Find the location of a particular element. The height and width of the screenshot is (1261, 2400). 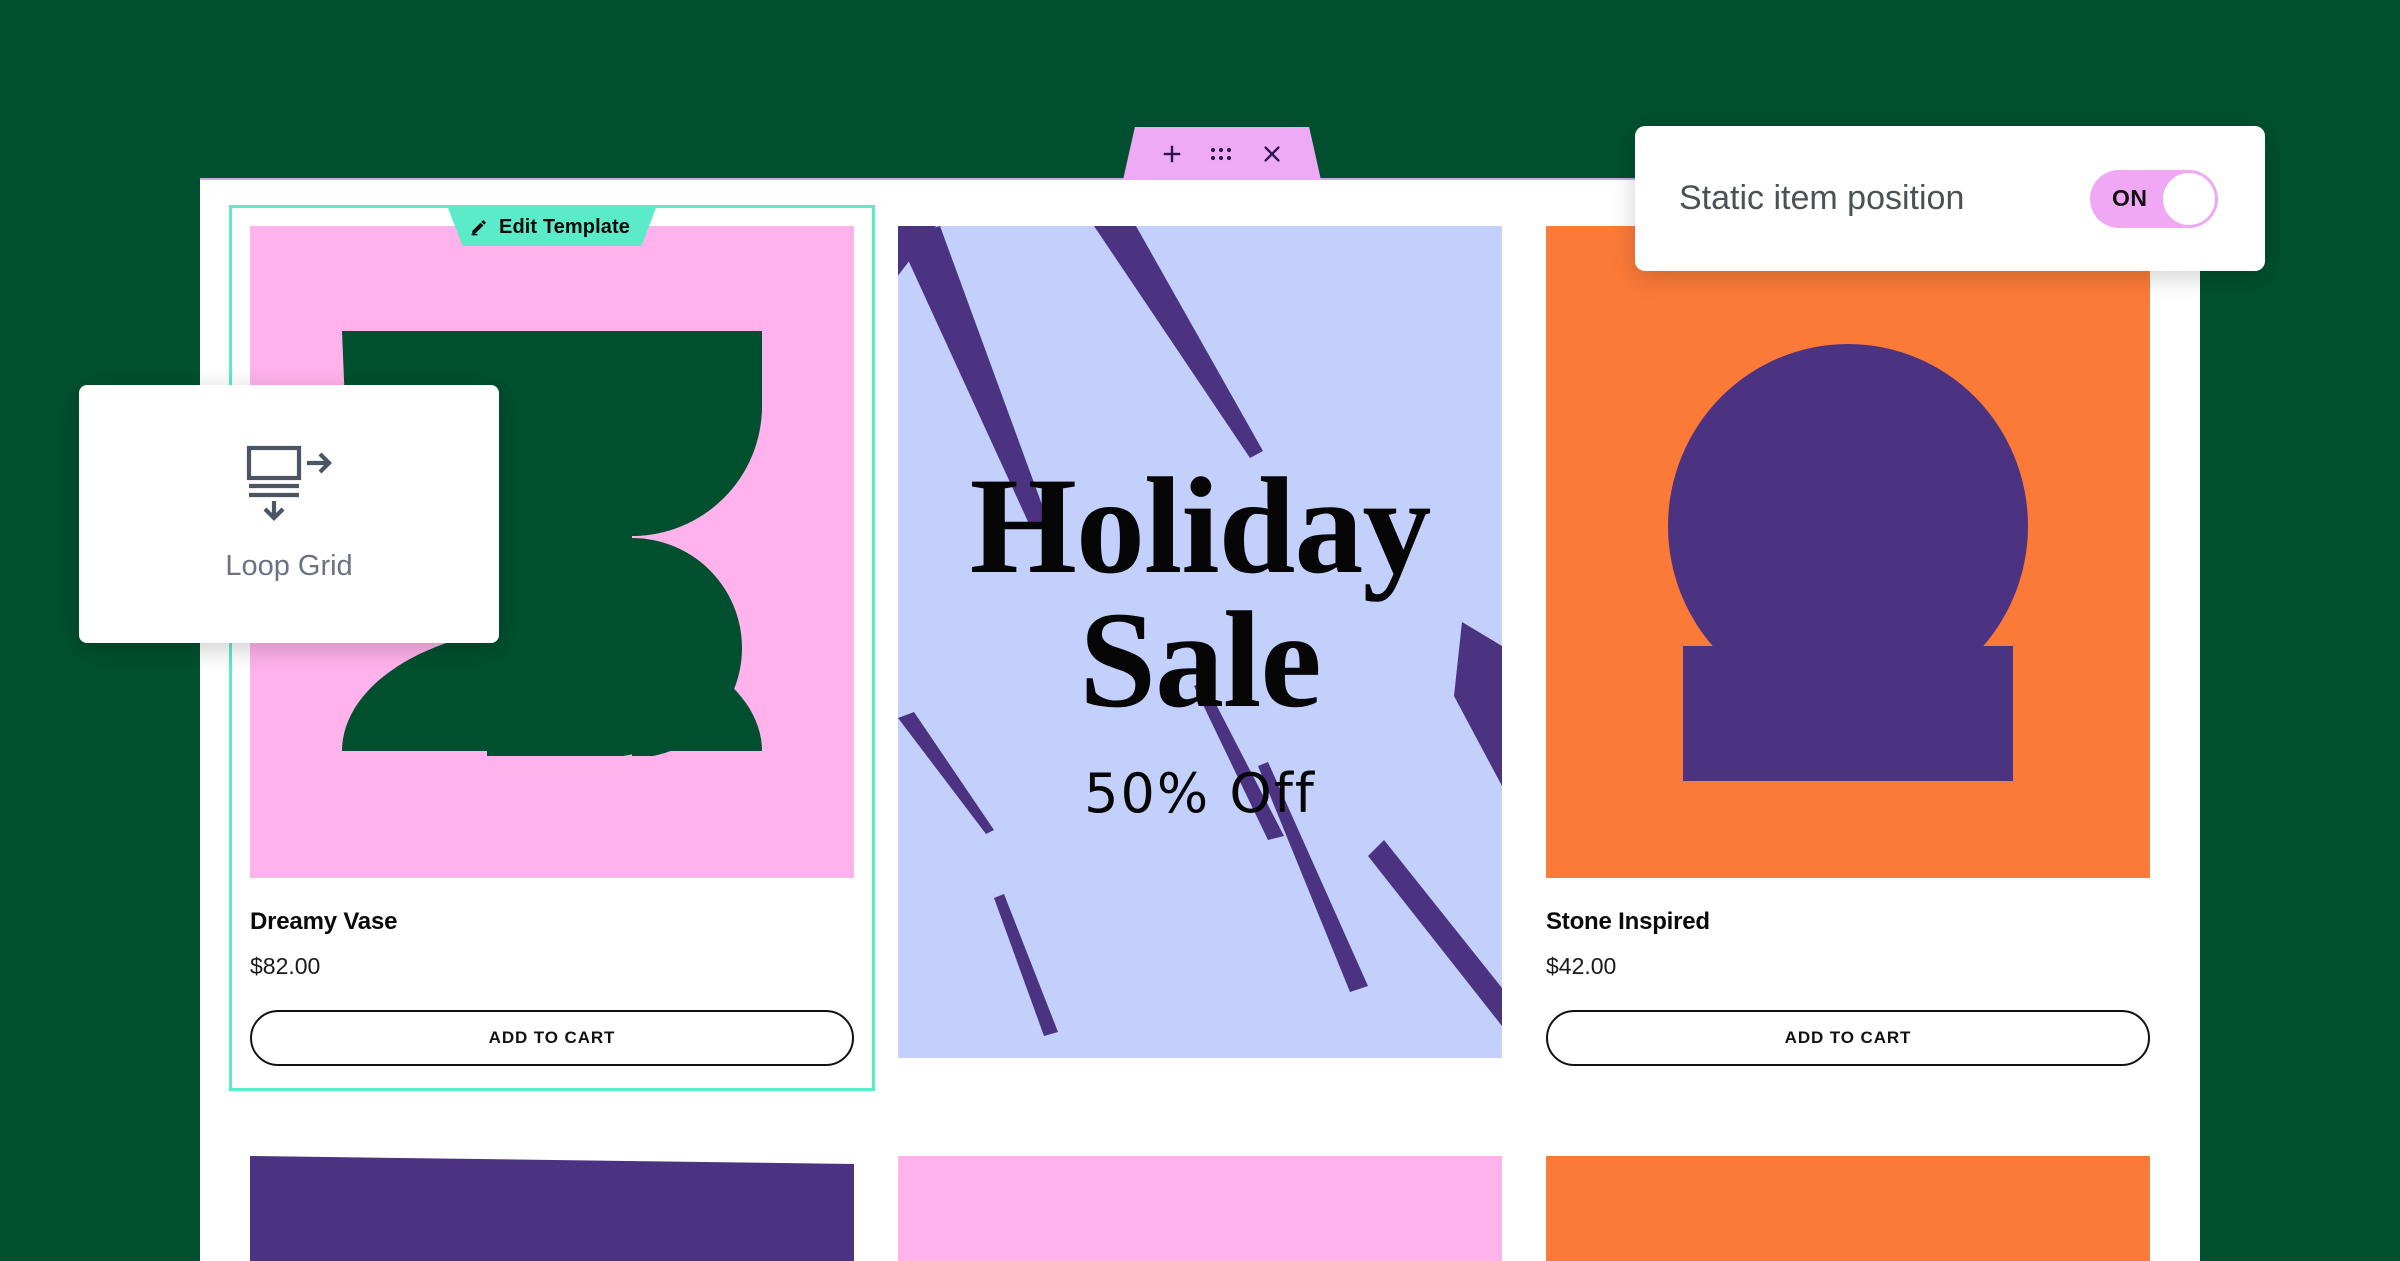

product-media-stone-inspired is located at coordinates (1848, 552).